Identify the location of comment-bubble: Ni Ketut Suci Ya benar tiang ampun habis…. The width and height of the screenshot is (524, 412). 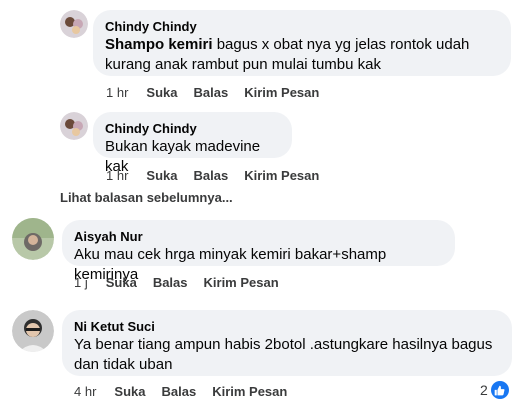
(287, 343).